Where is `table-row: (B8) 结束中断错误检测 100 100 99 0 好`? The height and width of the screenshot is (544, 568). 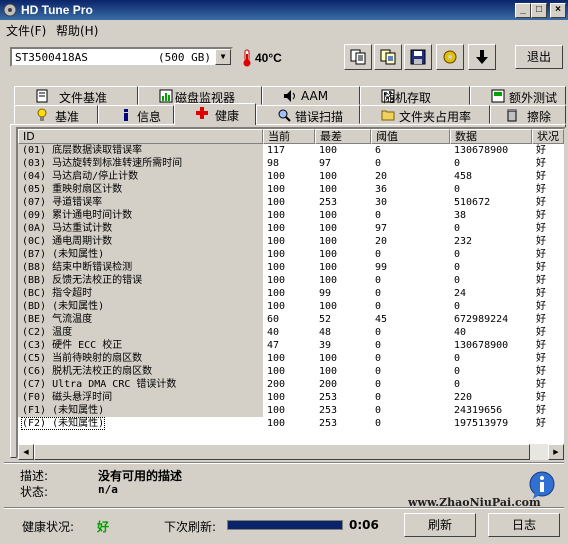 table-row: (B8) 结束中断错误检测 100 100 99 0 好 is located at coordinates (291, 267).